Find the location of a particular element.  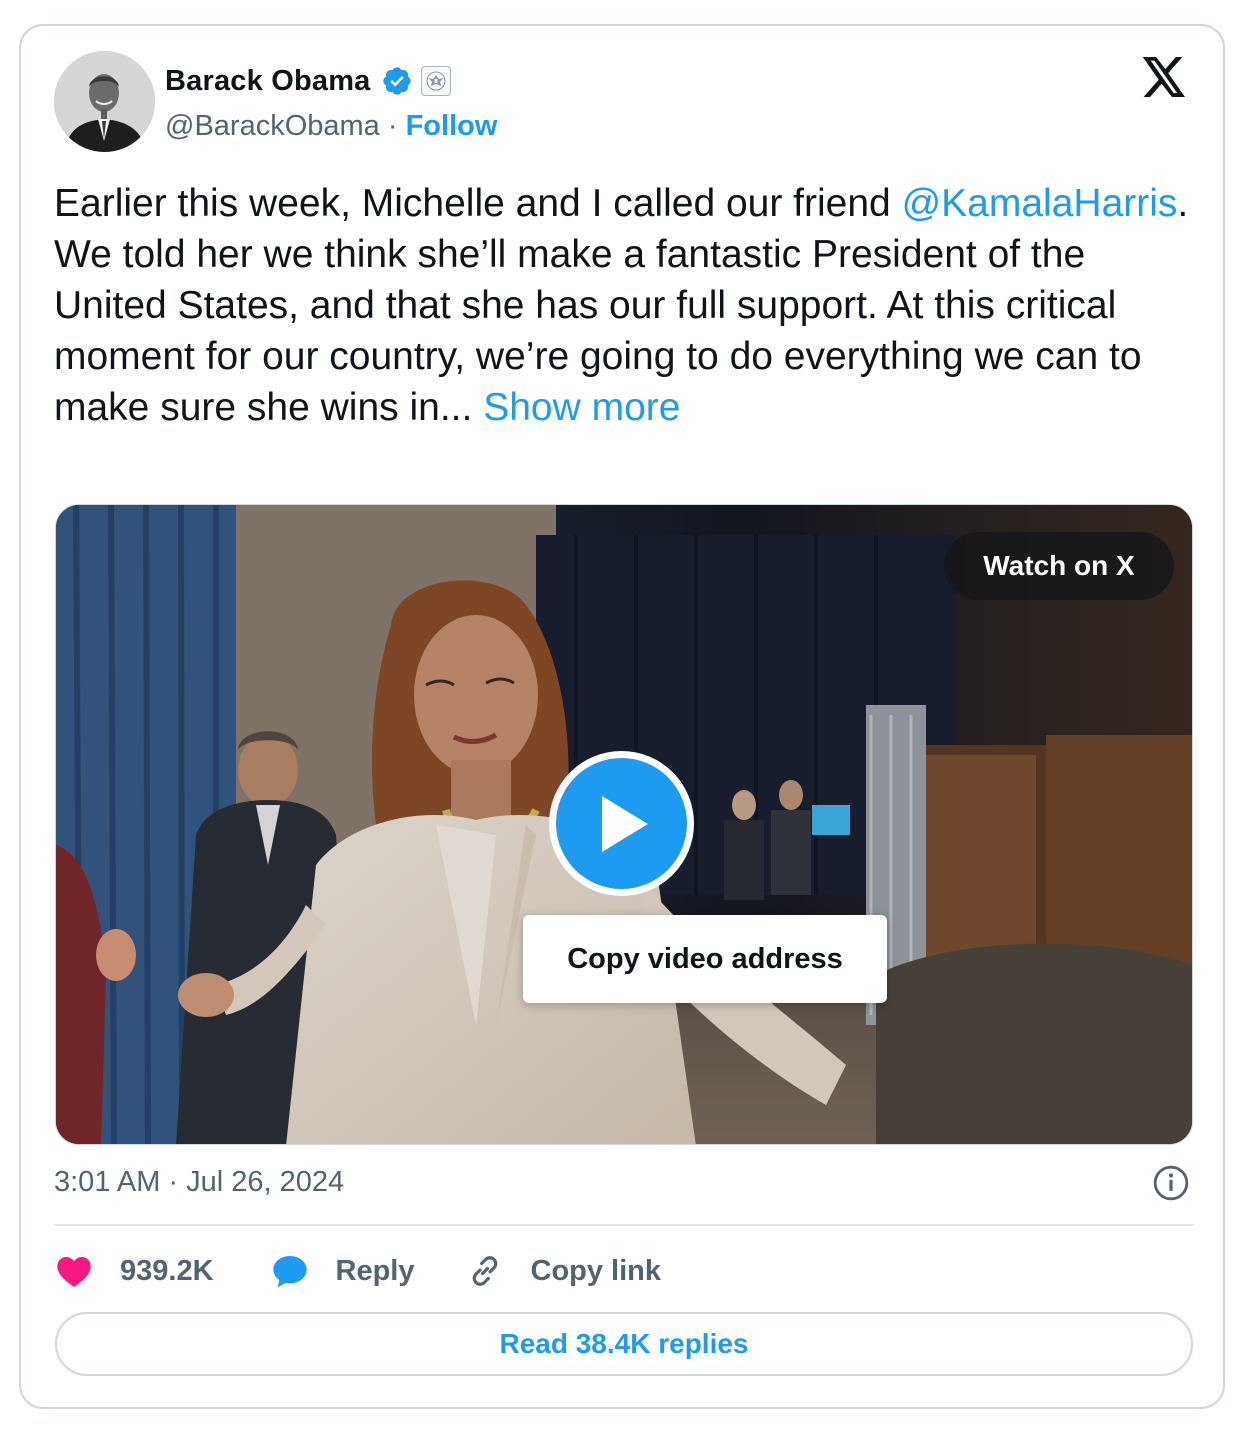

tweet-timestamp: 3:01 AM · Jul 26, 2024 is located at coordinates (199, 1182).